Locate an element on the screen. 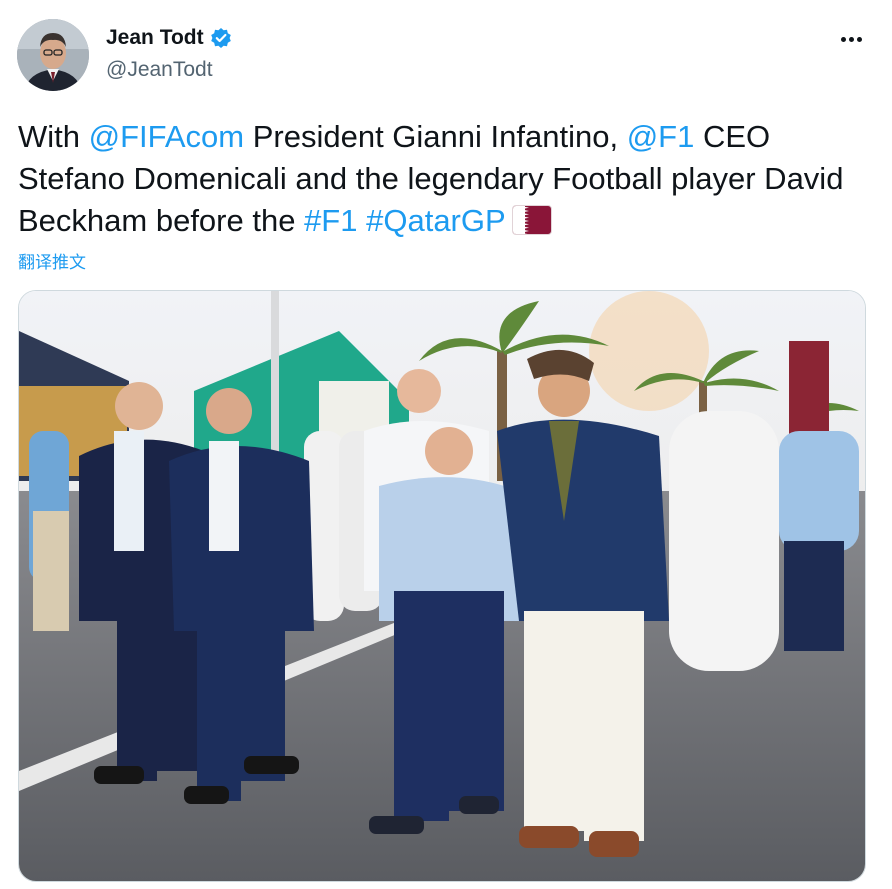 The image size is (892, 889). qatar-flag-emoji is located at coordinates (531, 220).